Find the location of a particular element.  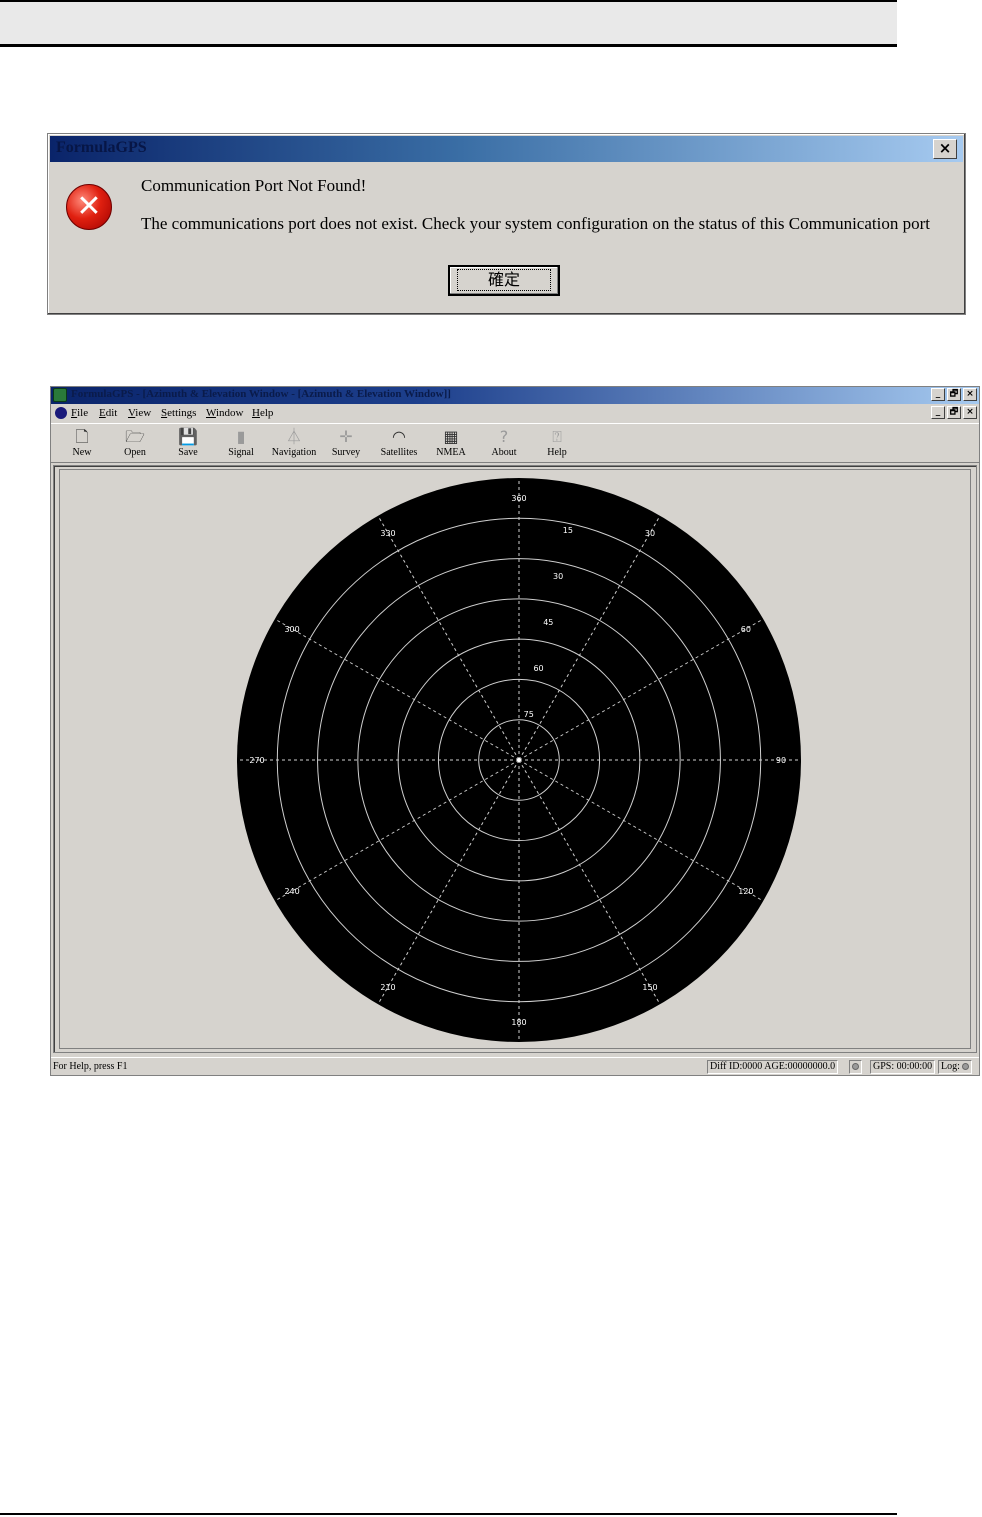

menu-window-accel: W is located at coordinates (211, 413).